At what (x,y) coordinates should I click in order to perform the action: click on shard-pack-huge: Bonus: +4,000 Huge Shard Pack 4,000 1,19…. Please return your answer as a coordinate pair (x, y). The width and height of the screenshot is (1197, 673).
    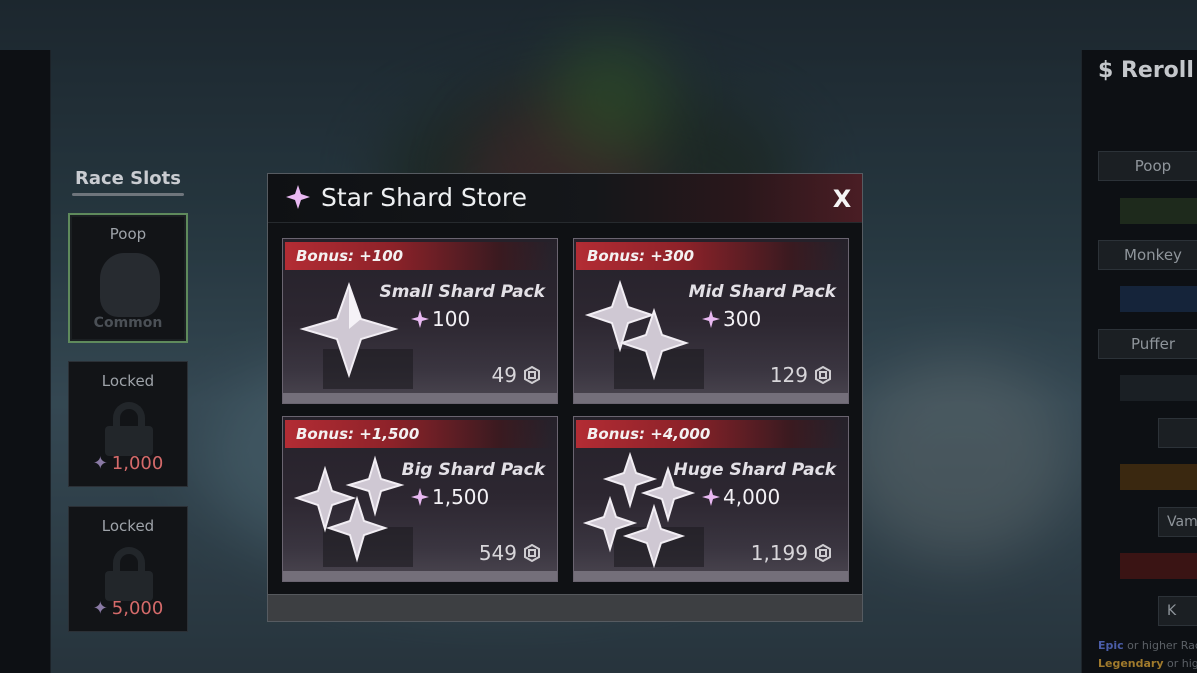
    Looking at the image, I should click on (711, 499).